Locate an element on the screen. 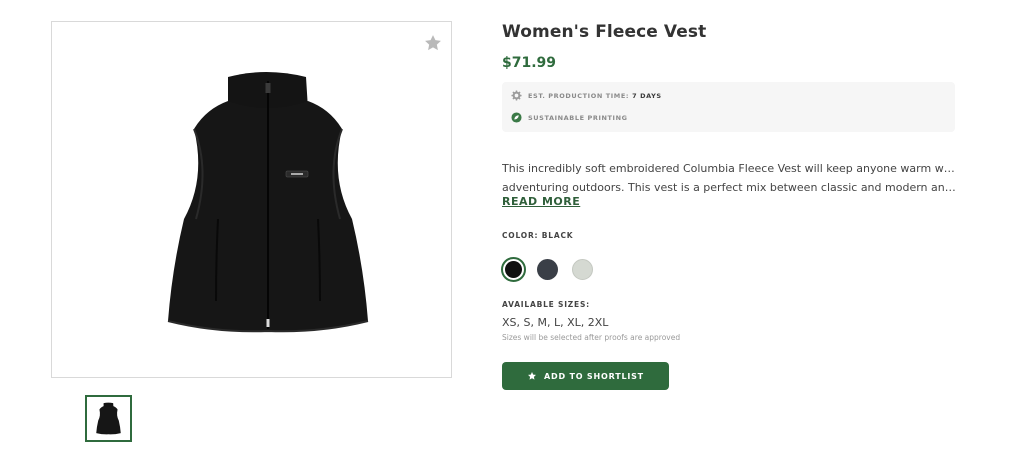 The height and width of the screenshot is (451, 1024). star-icon is located at coordinates (532, 376).